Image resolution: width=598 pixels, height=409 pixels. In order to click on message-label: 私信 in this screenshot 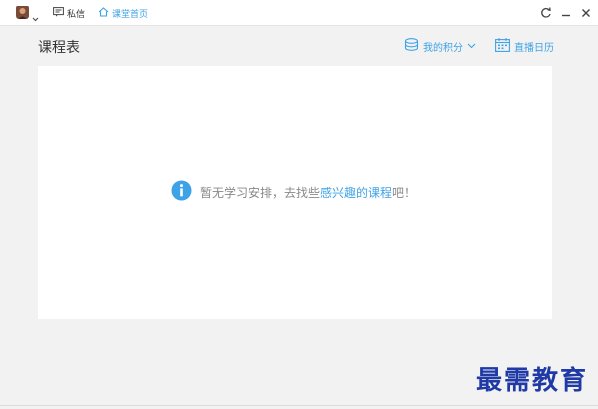, I will do `click(76, 14)`.